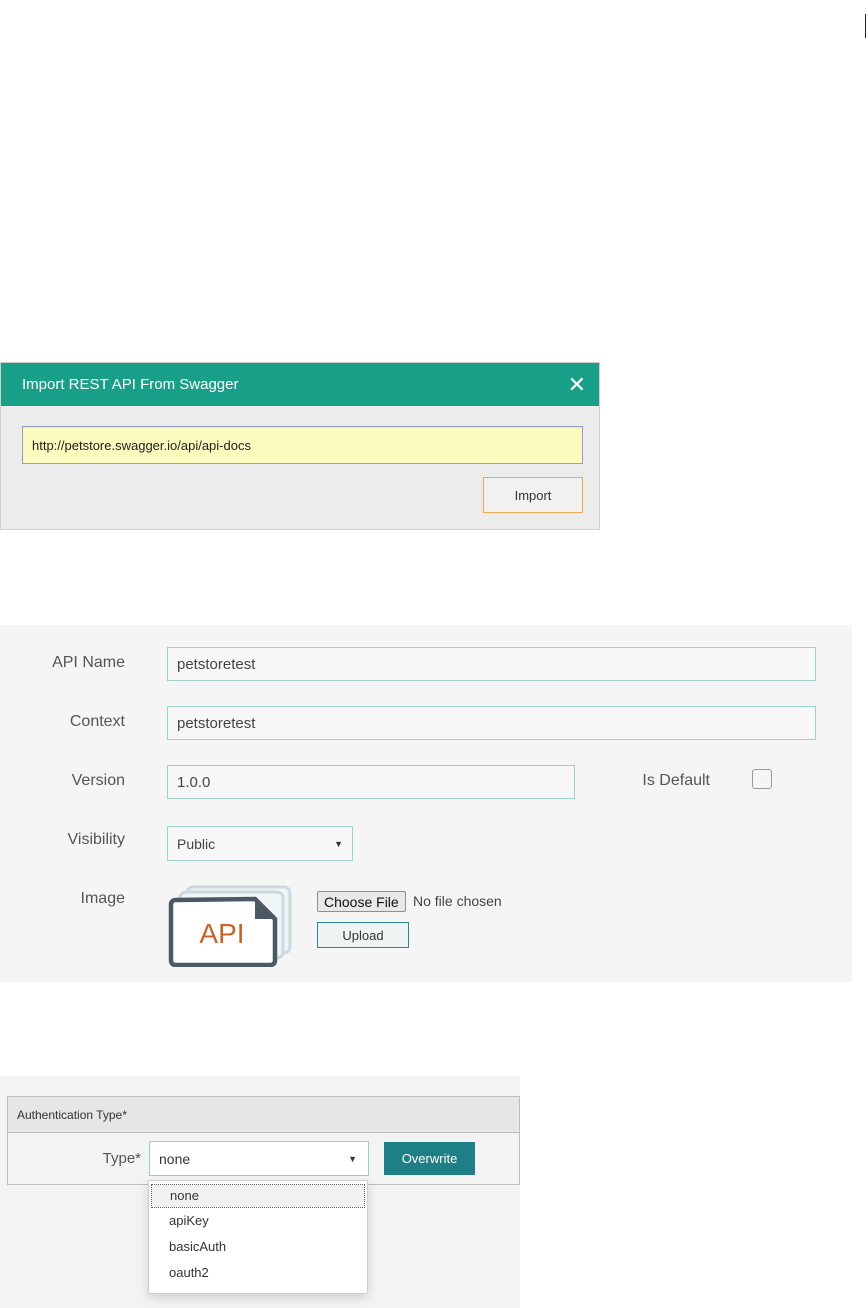  What do you see at coordinates (258, 1273) in the screenshot?
I see `dropdown-option-oauth2: oauth2` at bounding box center [258, 1273].